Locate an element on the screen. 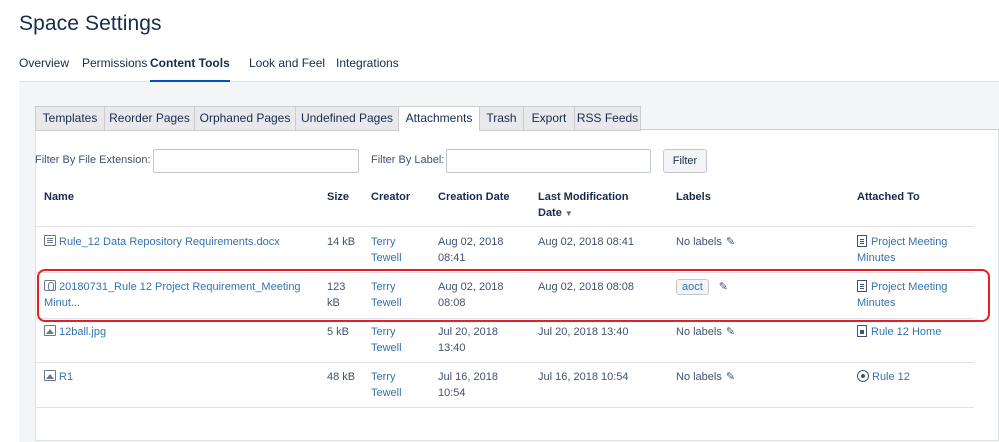 This screenshot has height=442, width=999. attachment-size: 14 kB is located at coordinates (341, 242).